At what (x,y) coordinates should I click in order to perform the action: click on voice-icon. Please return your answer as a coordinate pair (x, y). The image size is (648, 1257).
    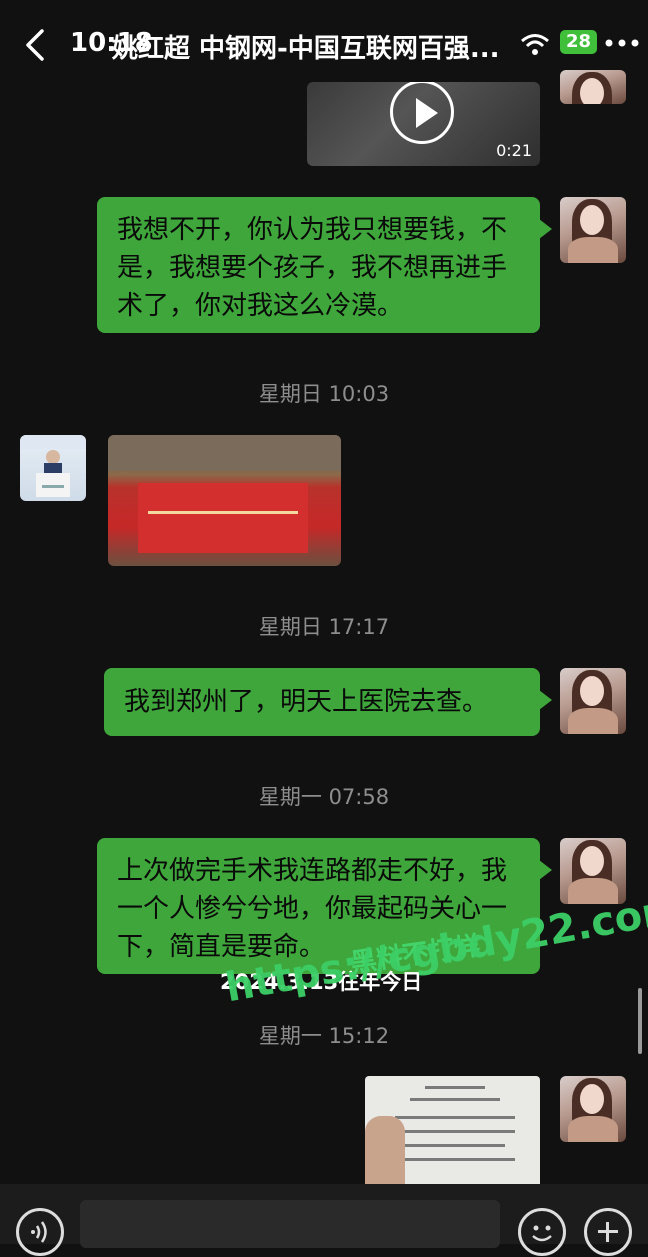
    Looking at the image, I should click on (40, 1232).